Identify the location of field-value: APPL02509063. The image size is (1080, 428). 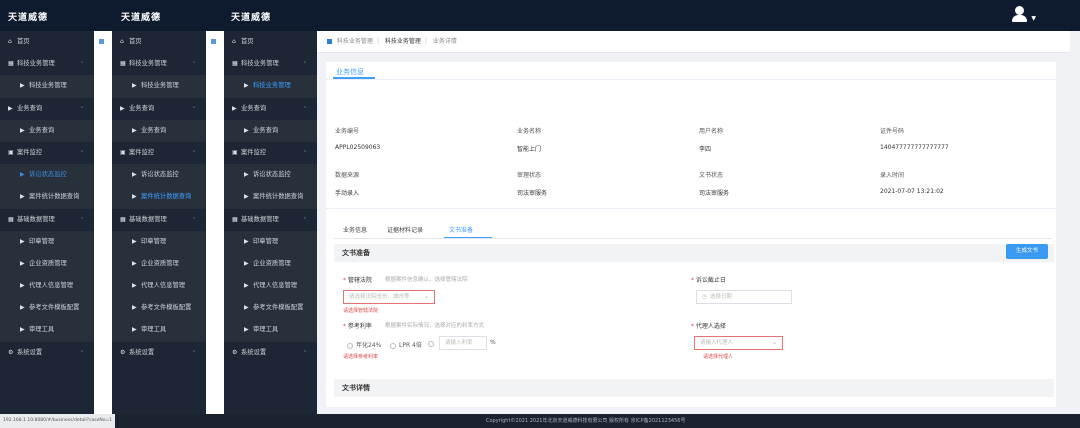
(358, 147).